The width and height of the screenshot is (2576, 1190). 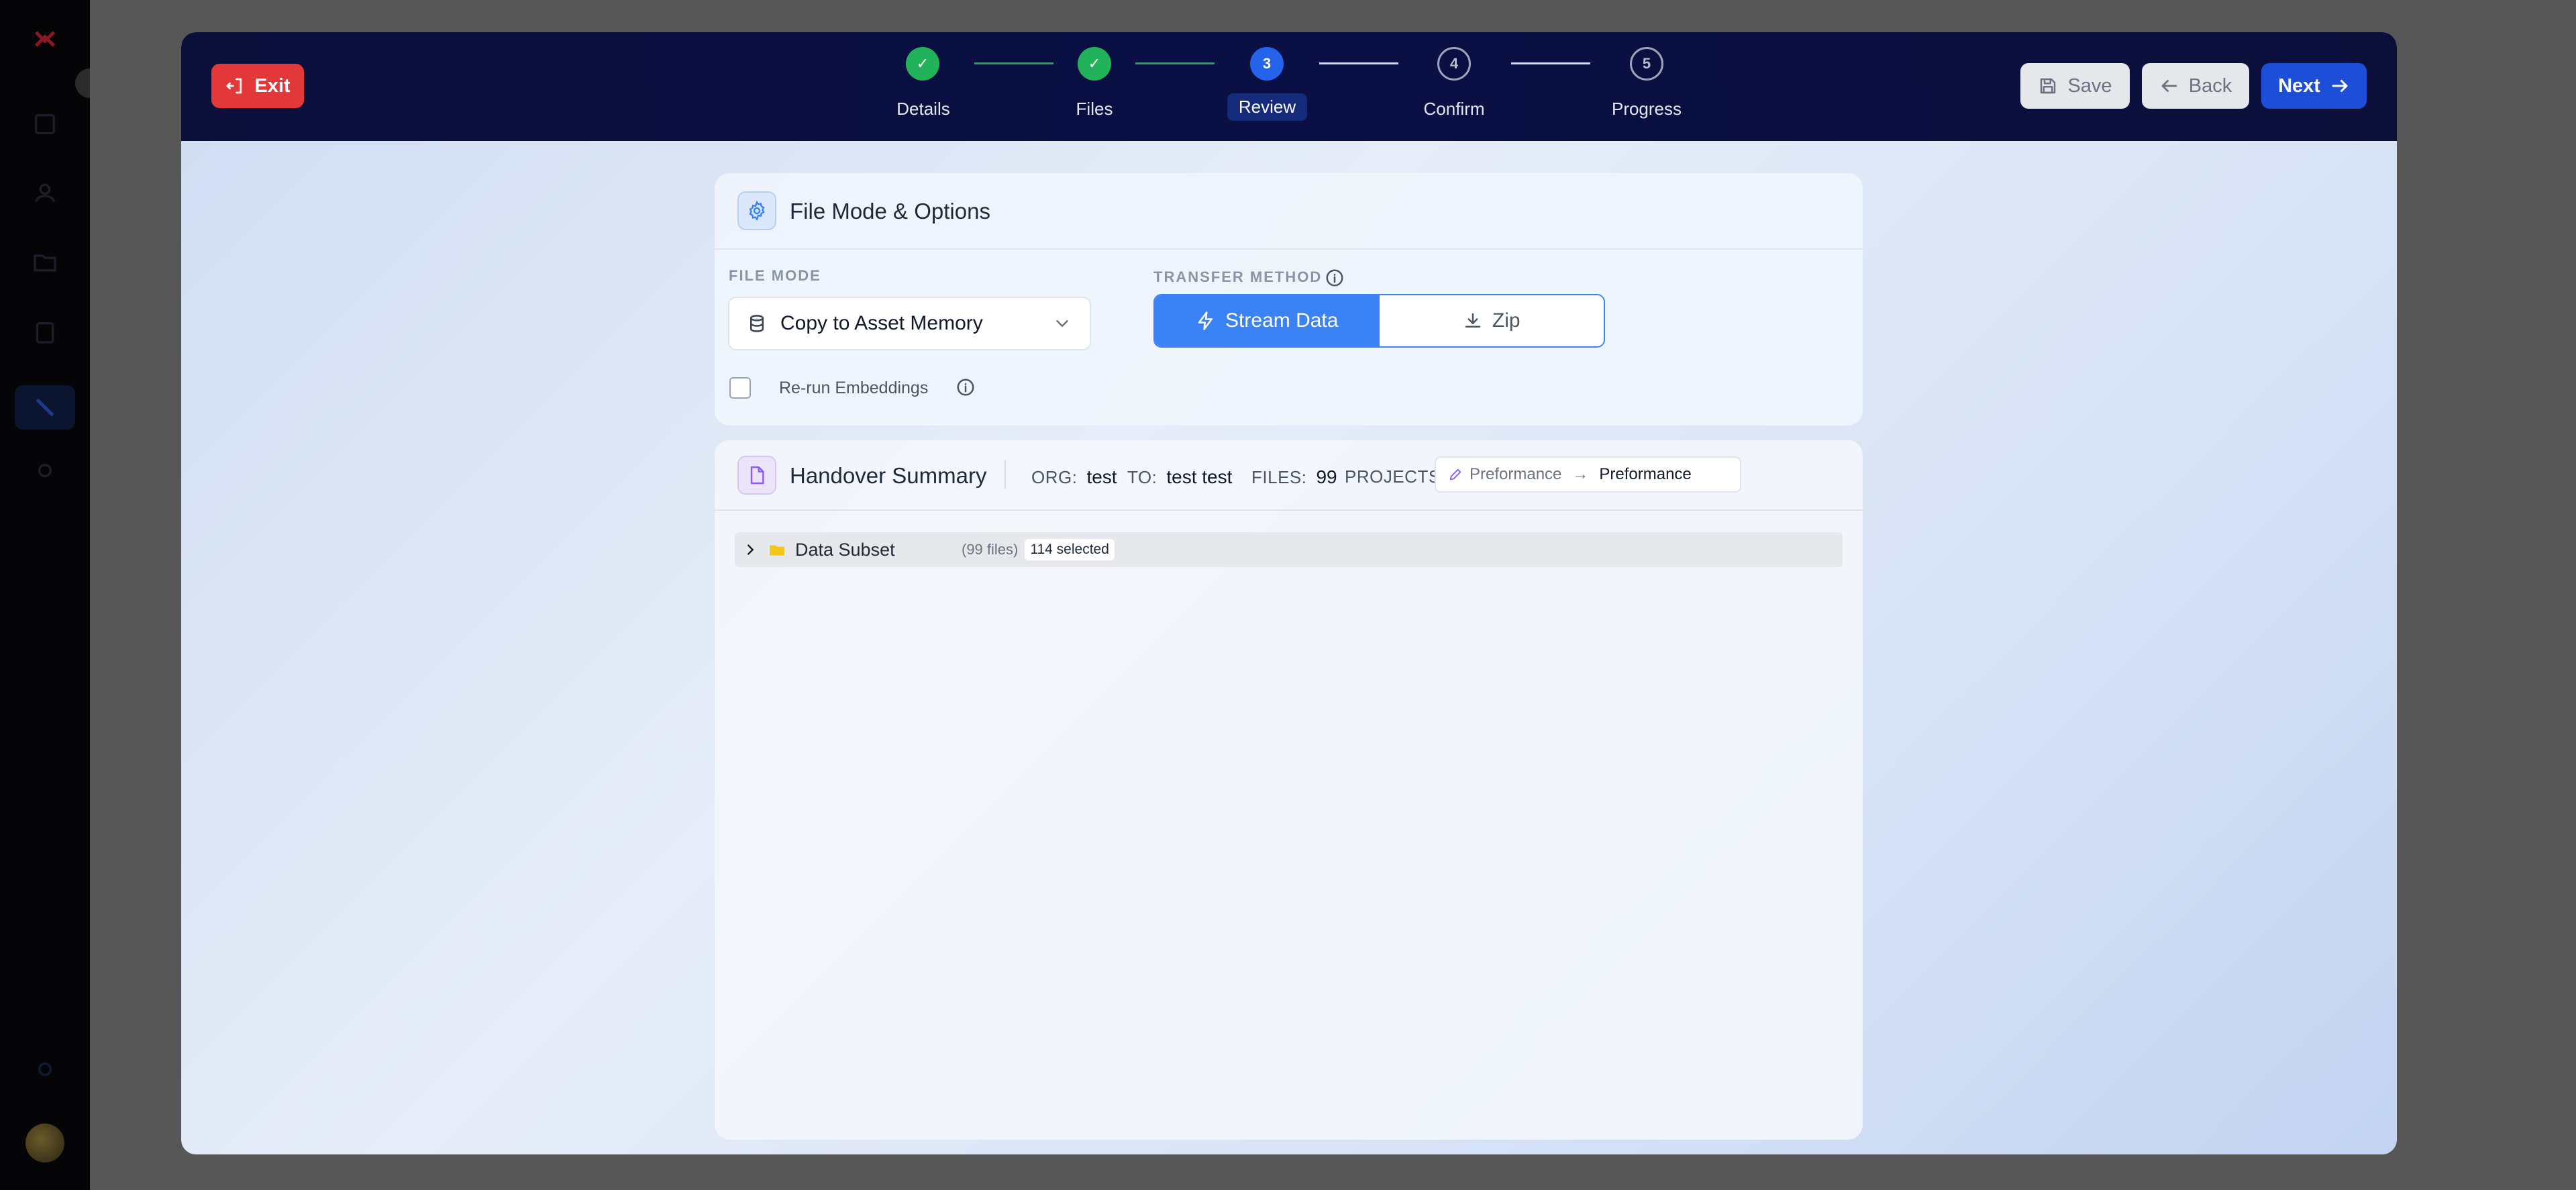 What do you see at coordinates (1005, 474) in the screenshot?
I see `summary-separator` at bounding box center [1005, 474].